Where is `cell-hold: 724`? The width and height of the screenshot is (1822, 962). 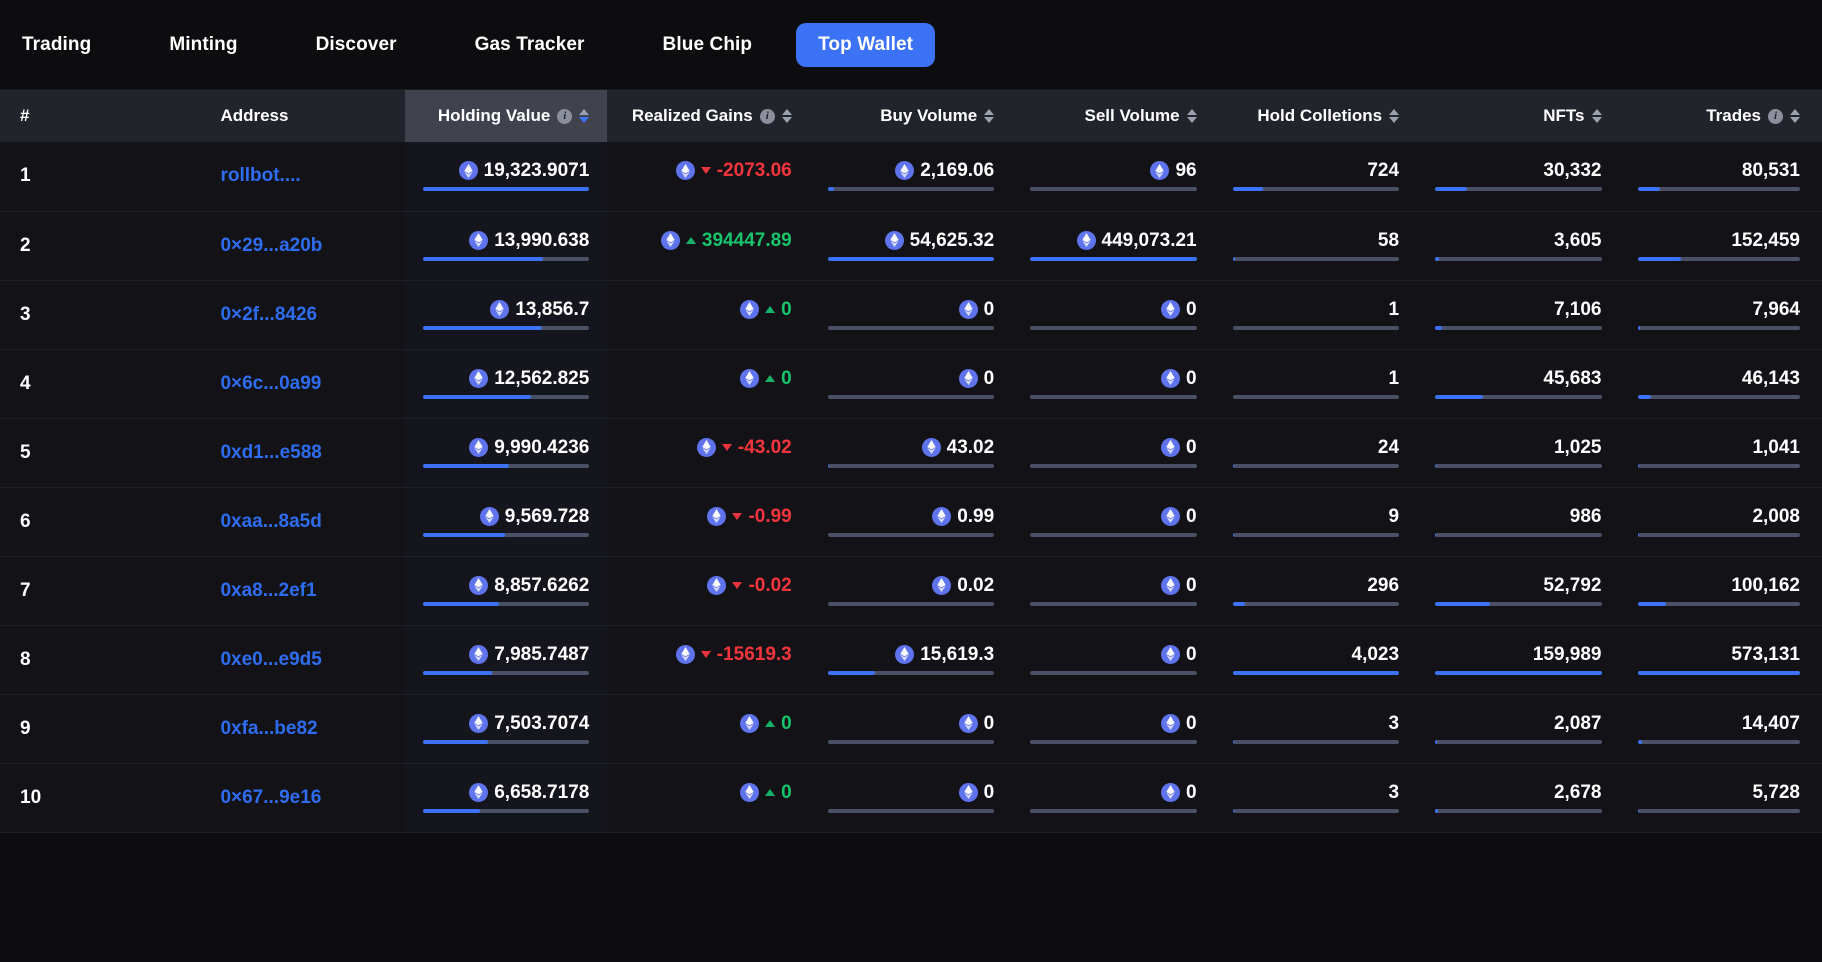
cell-hold: 724 is located at coordinates (1316, 176).